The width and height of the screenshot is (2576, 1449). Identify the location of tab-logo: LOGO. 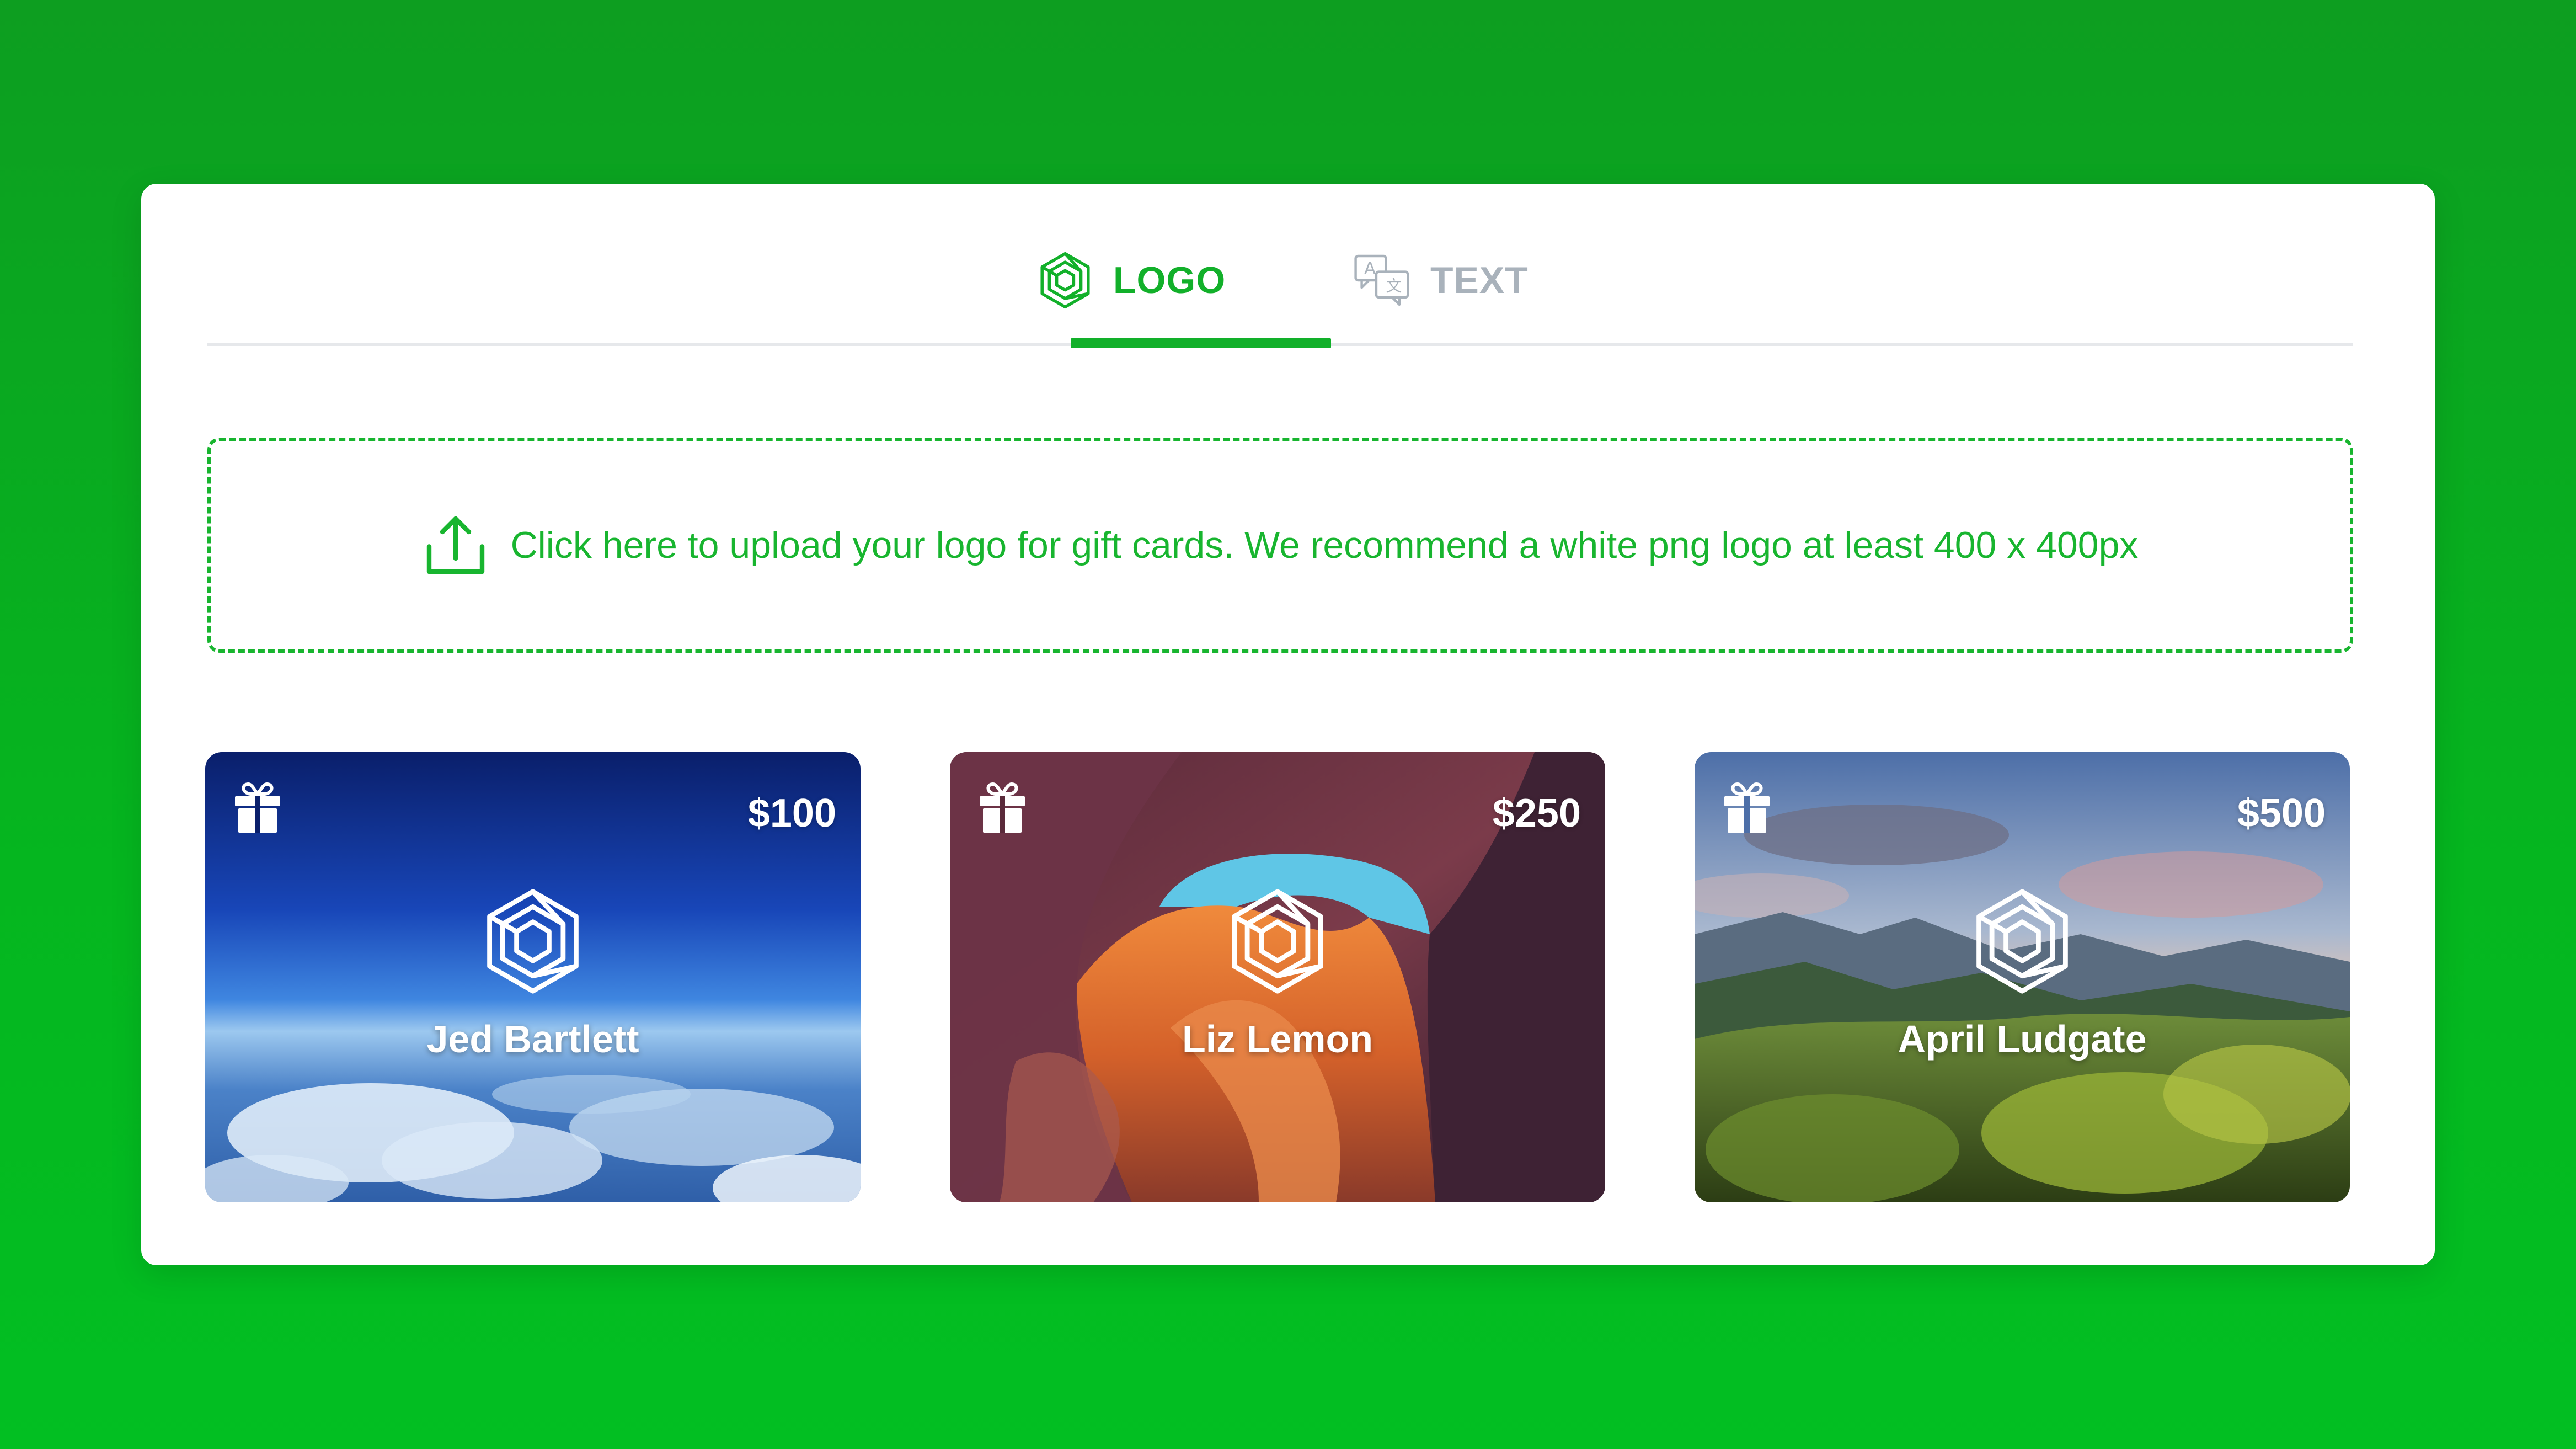
(1130, 281).